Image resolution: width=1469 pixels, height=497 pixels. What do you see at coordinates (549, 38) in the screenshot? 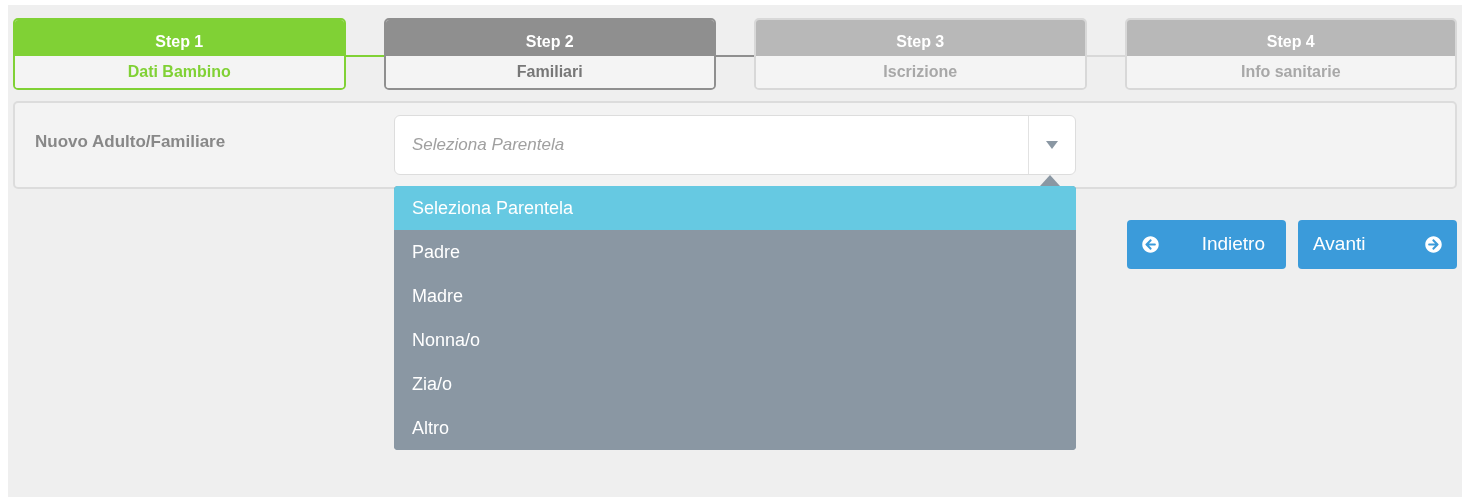
I see `step-title: Step 2` at bounding box center [549, 38].